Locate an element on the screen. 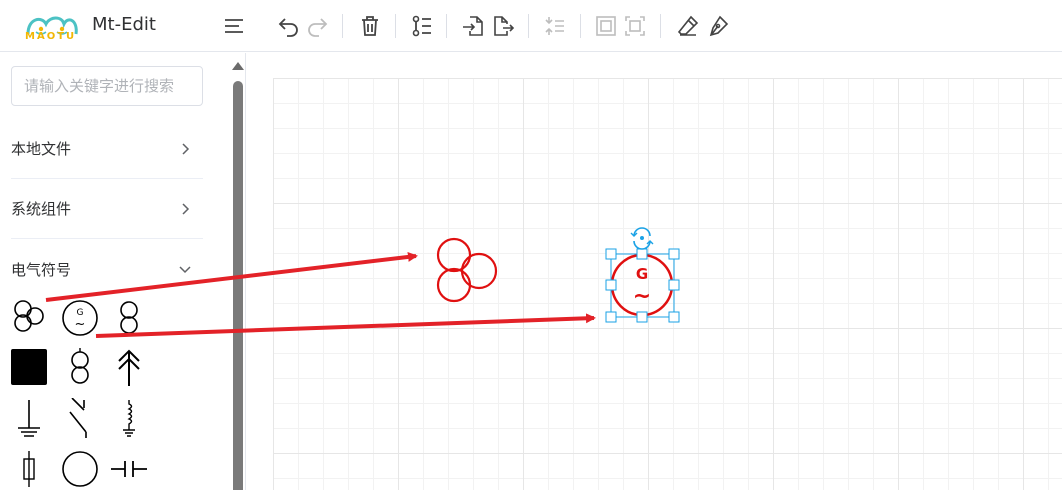 The image size is (1062, 490). two-winding-transformer-icon is located at coordinates (129, 318).